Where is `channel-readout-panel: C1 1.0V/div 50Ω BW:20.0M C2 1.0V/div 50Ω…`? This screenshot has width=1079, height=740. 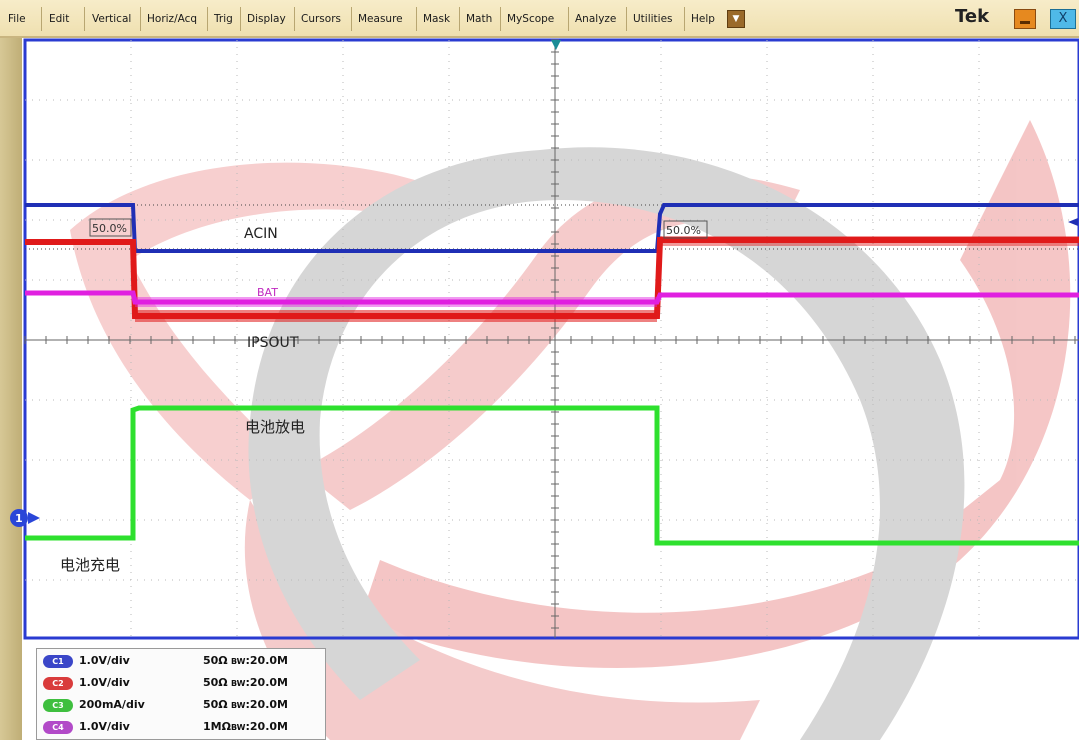 channel-readout-panel: C1 1.0V/div 50Ω BW:20.0M C2 1.0V/div 50Ω… is located at coordinates (181, 694).